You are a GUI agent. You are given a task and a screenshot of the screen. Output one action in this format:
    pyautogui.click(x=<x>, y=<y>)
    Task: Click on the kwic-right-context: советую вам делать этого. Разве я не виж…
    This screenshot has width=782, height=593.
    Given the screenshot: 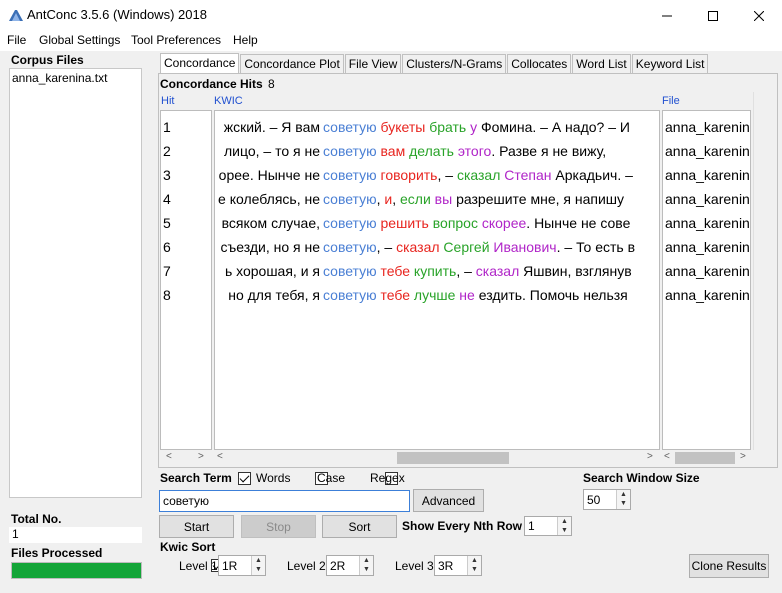 What is the action you would take?
    pyautogui.click(x=464, y=151)
    